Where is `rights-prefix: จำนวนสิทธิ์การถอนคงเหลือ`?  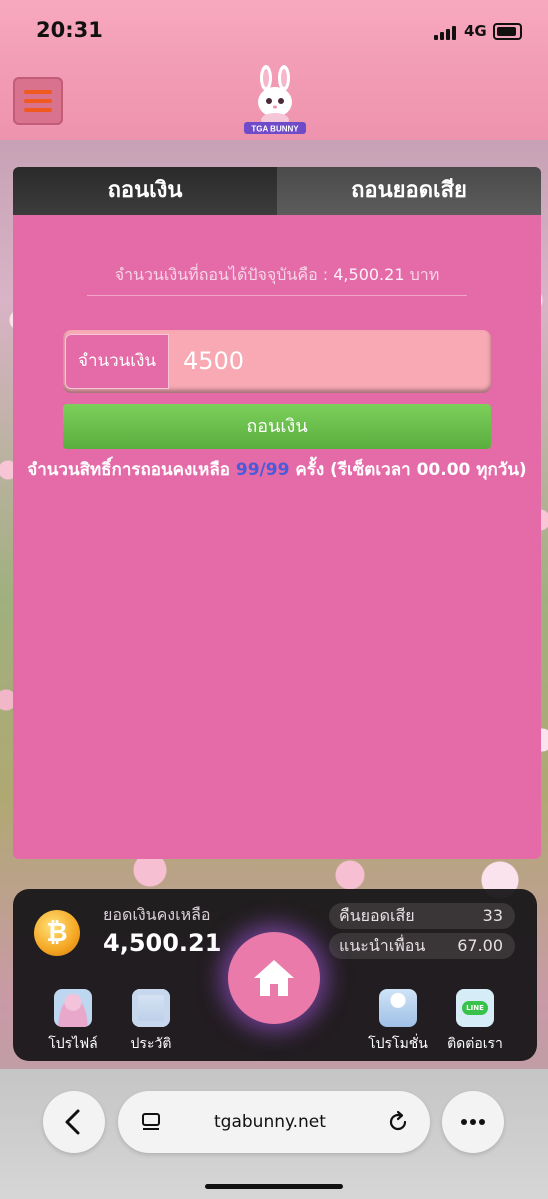
rights-prefix: จำนวนสิทธิ์การถอนคงเหลือ is located at coordinates (128, 470).